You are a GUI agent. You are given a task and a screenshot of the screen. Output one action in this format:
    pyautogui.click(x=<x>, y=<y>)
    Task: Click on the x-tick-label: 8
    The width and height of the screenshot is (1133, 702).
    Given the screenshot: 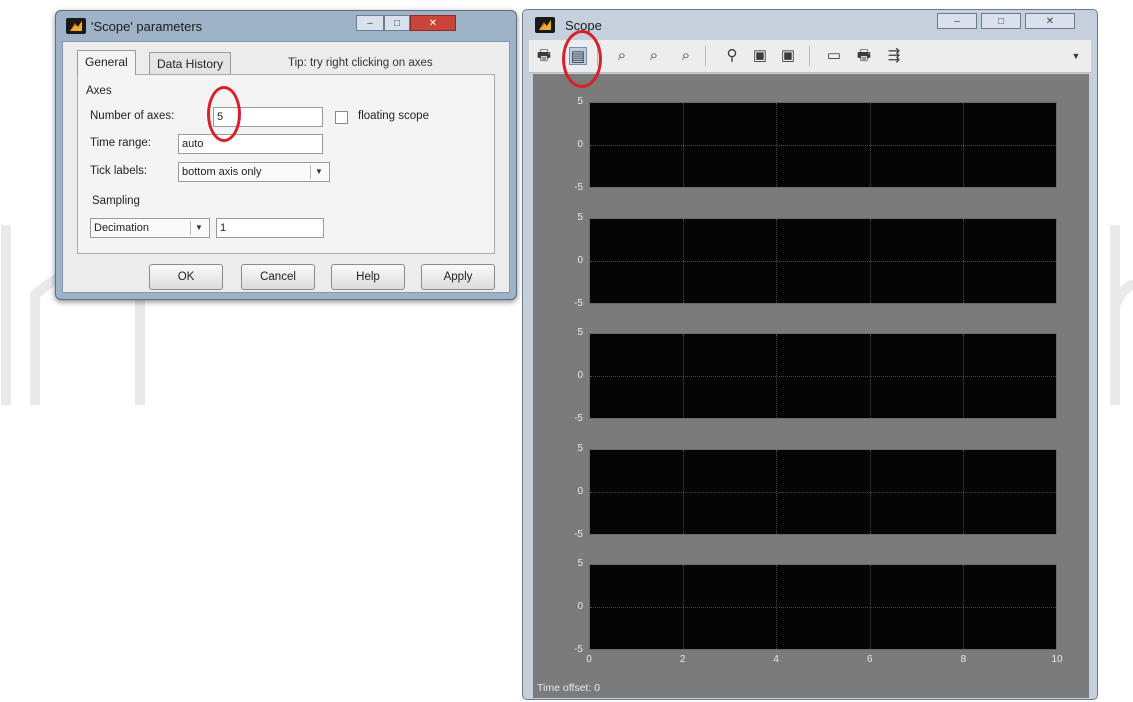 What is the action you would take?
    pyautogui.click(x=963, y=659)
    